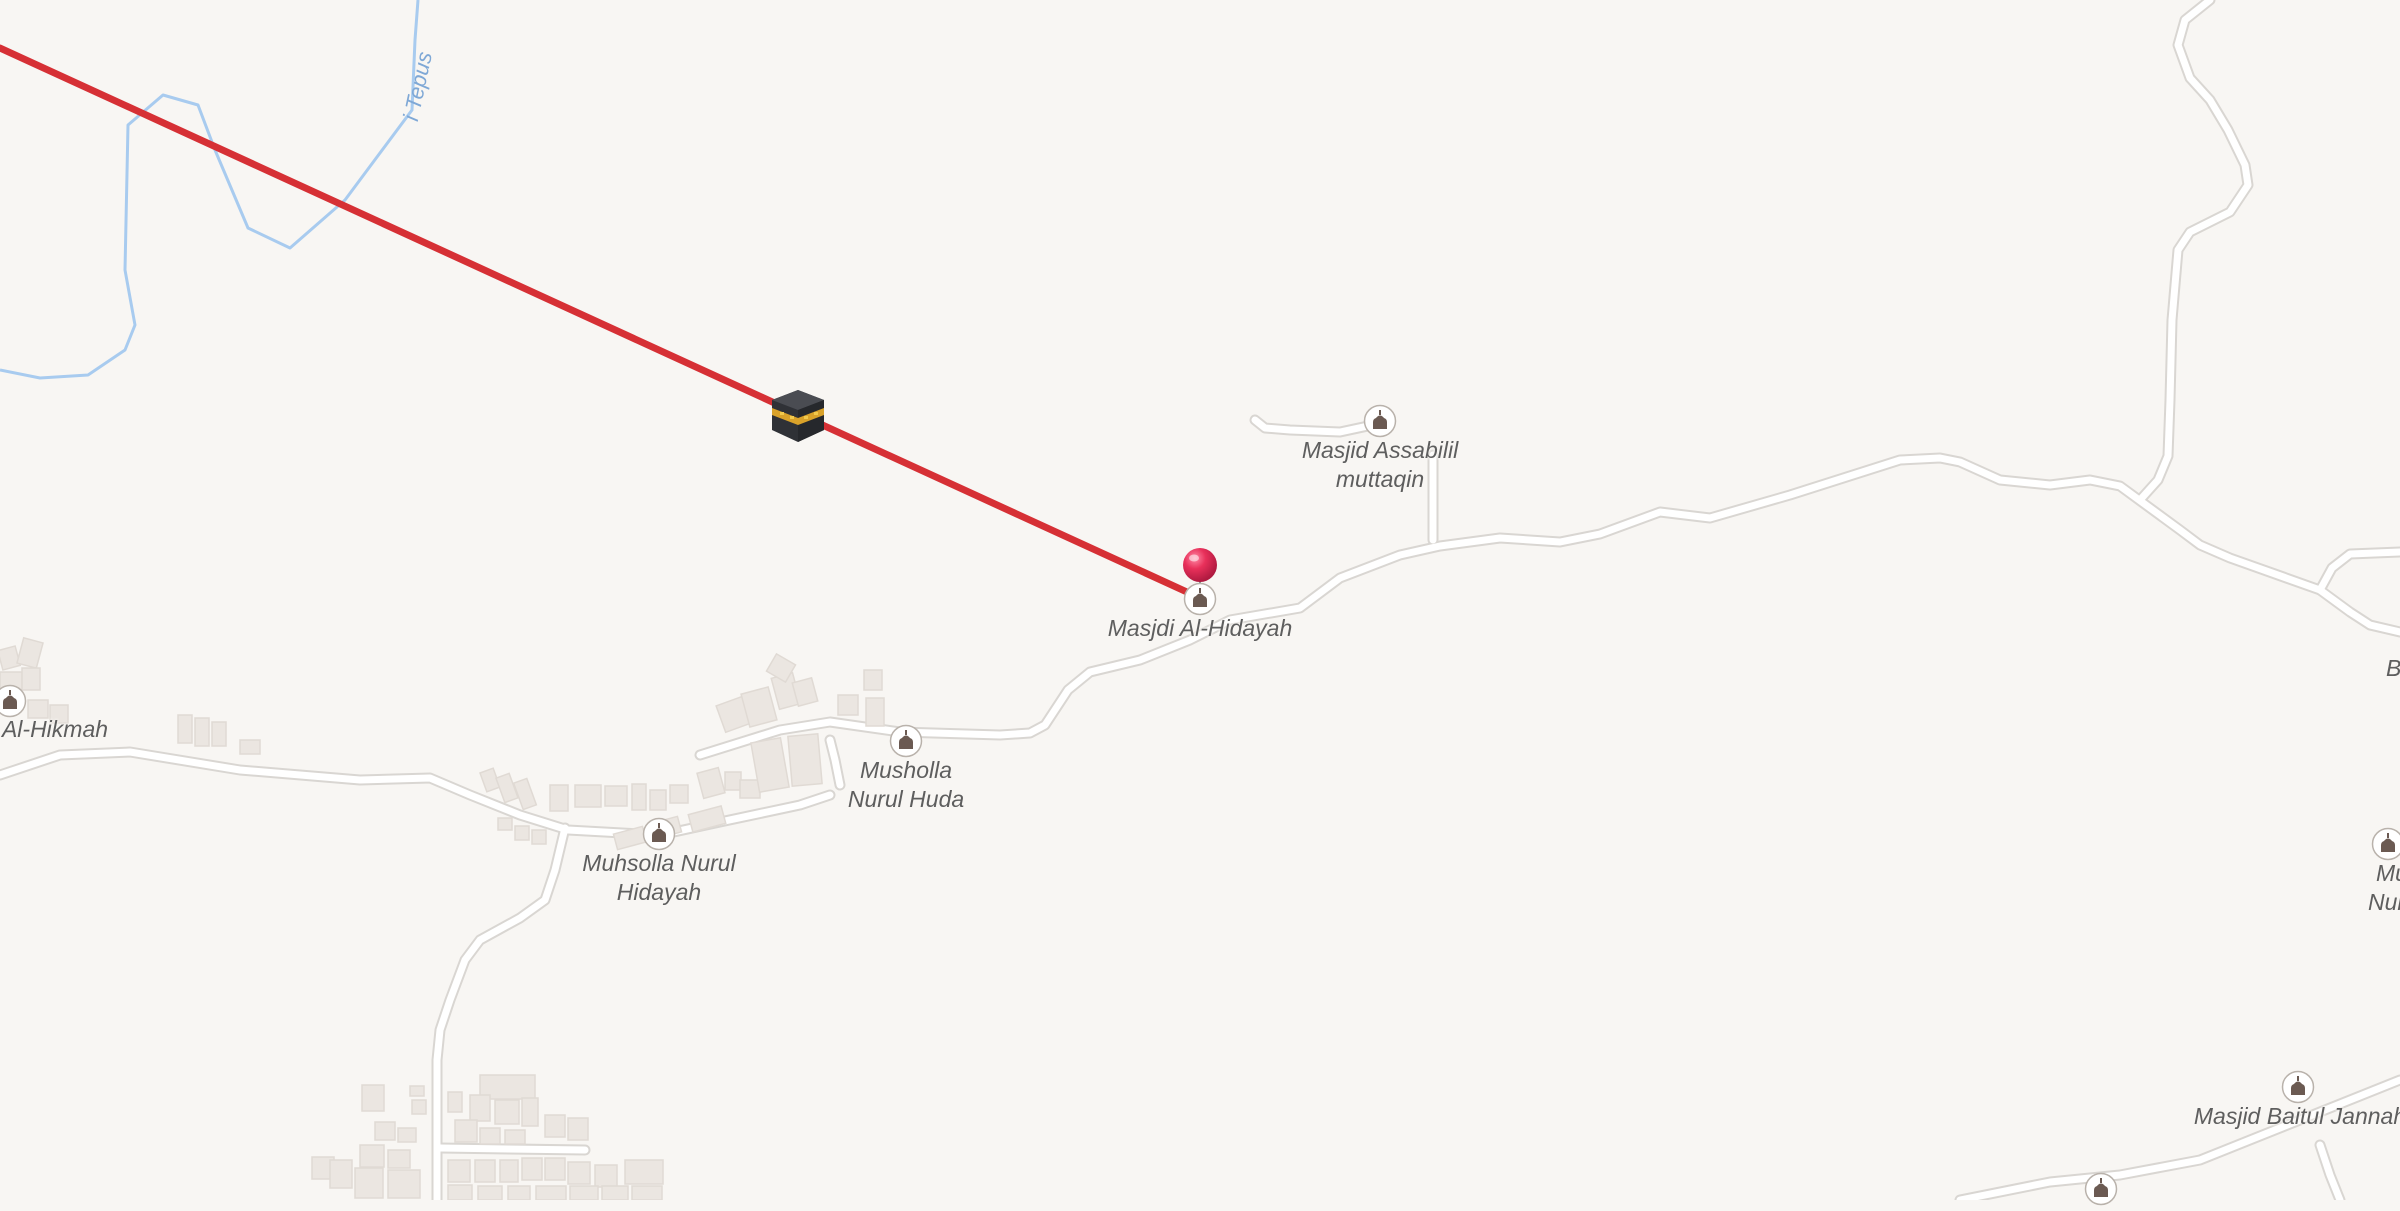 The height and width of the screenshot is (1211, 2400). Describe the element at coordinates (1380, 450) in the screenshot. I see `poi-label-line: Masjid Assabilil` at that location.